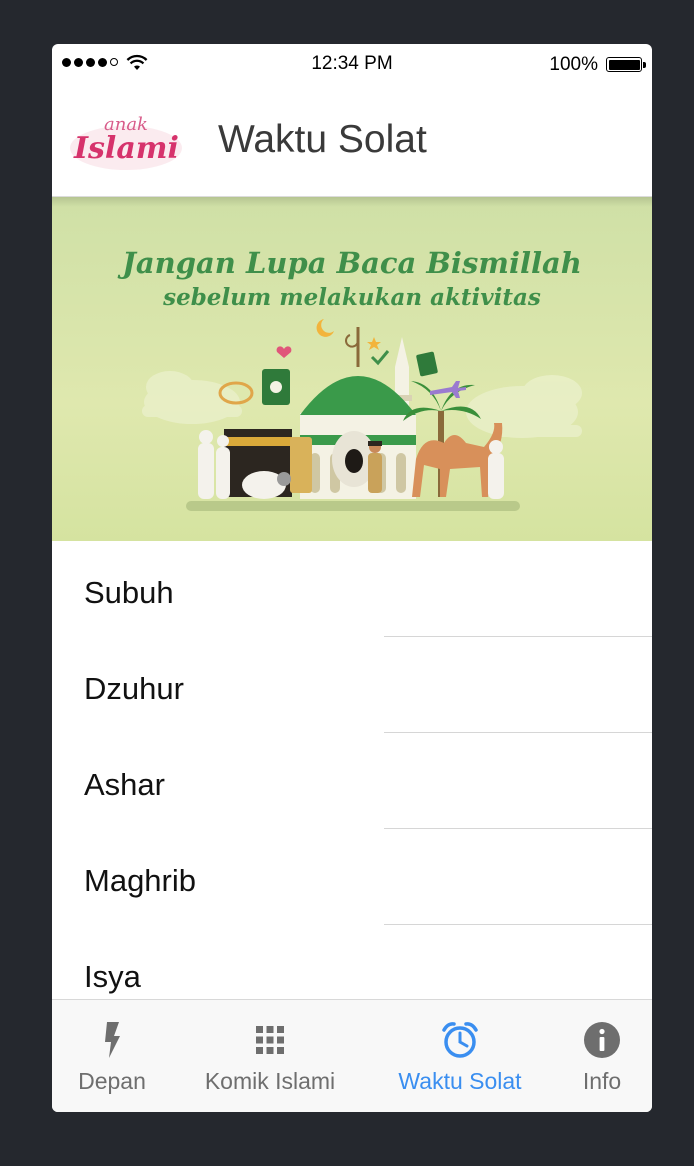  Describe the element at coordinates (352, 64) in the screenshot. I see `status-bar: 12:34 PM 100%` at that location.